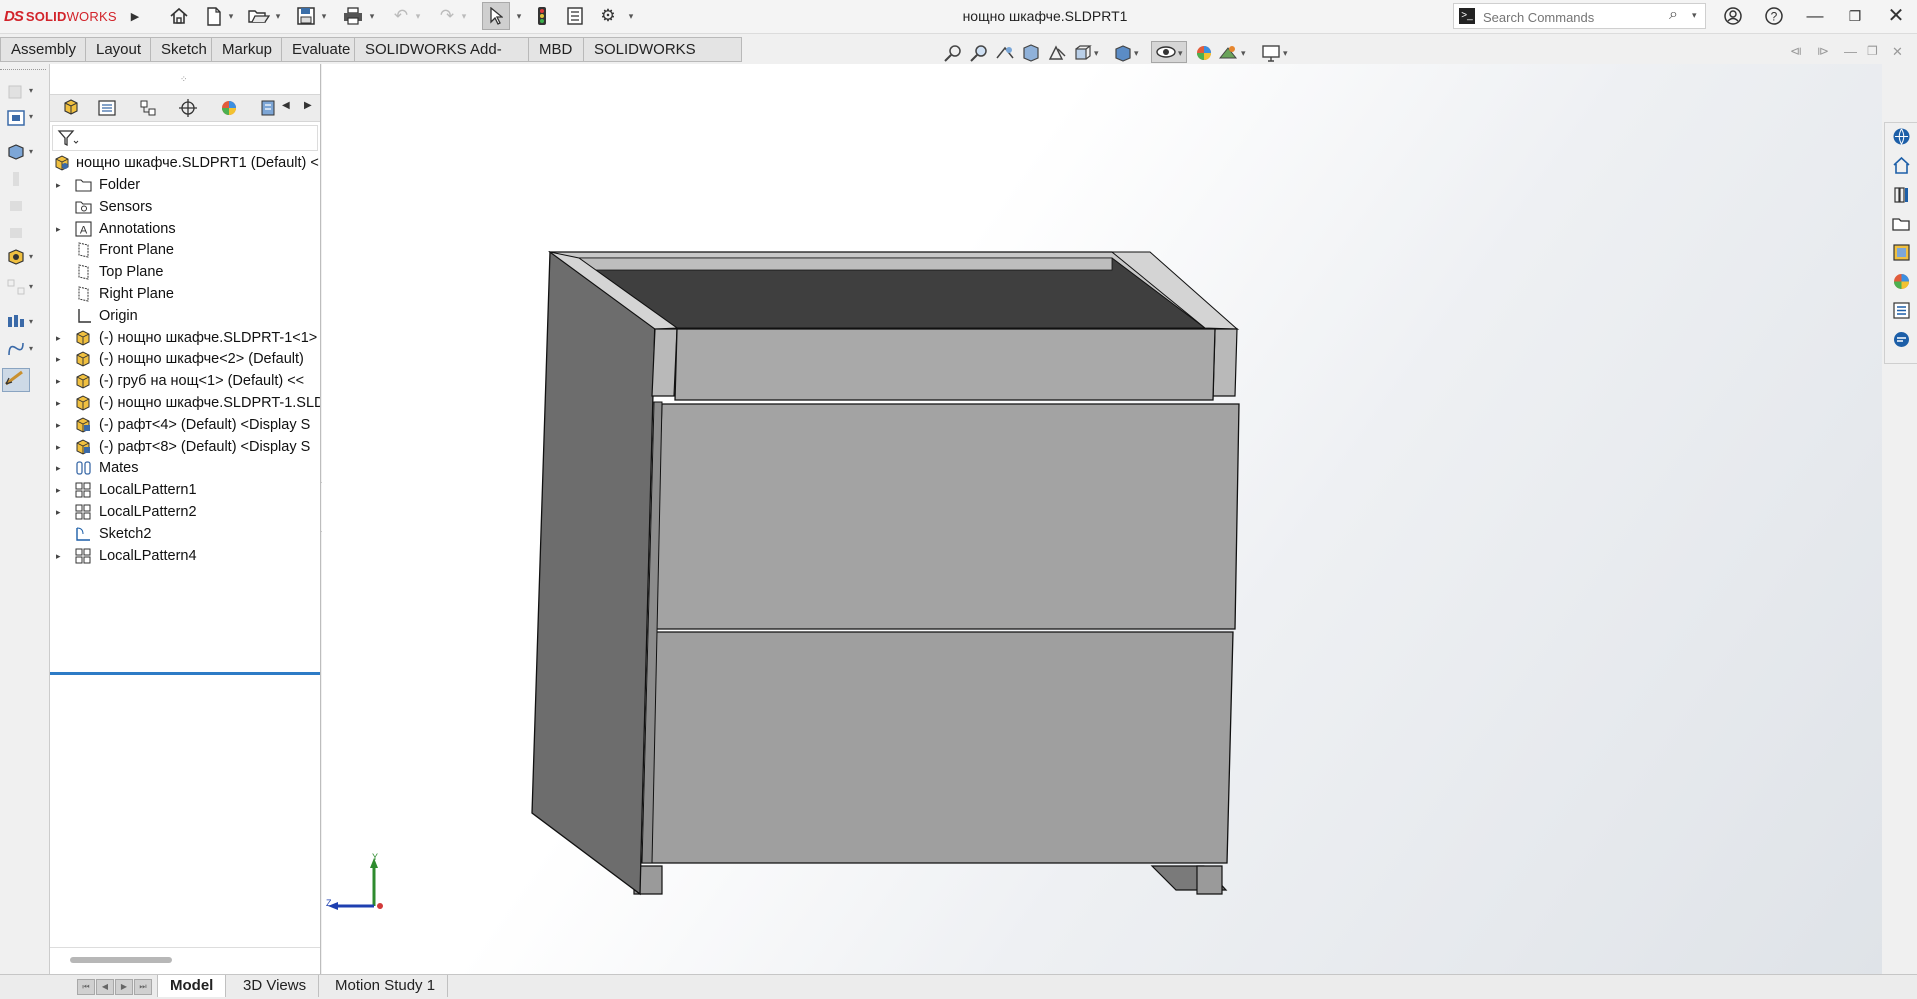  I want to click on tree-item: Origin, so click(185, 316).